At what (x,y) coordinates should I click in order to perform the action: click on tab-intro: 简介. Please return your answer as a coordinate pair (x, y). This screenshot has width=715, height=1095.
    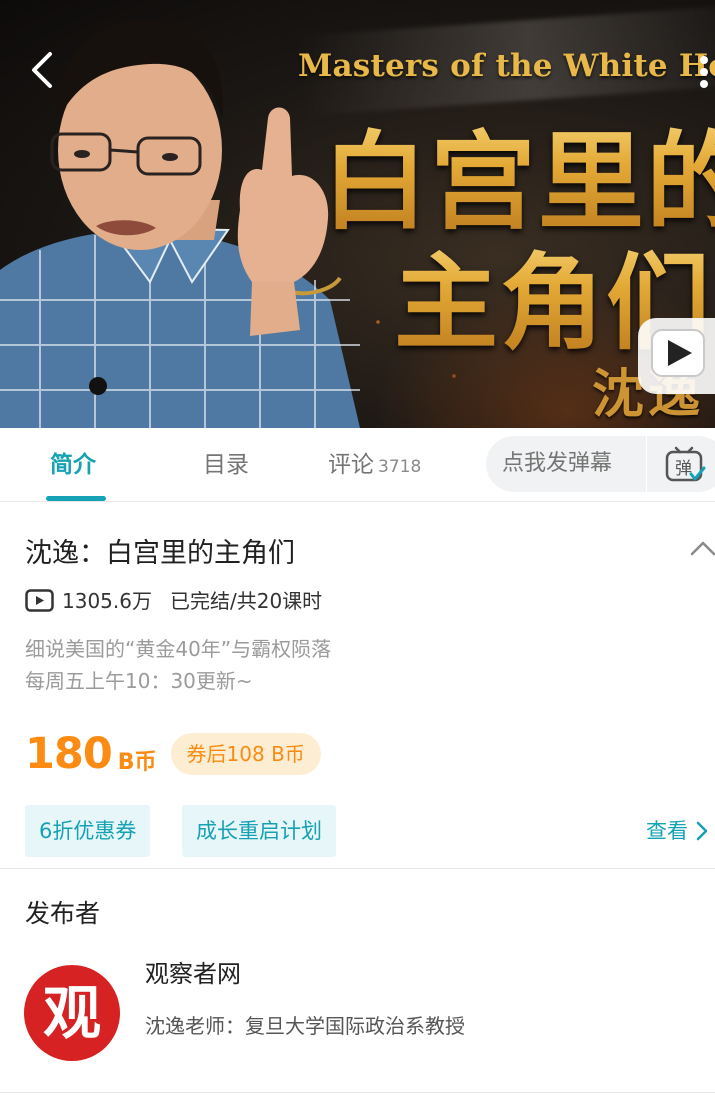
    Looking at the image, I should click on (73, 465).